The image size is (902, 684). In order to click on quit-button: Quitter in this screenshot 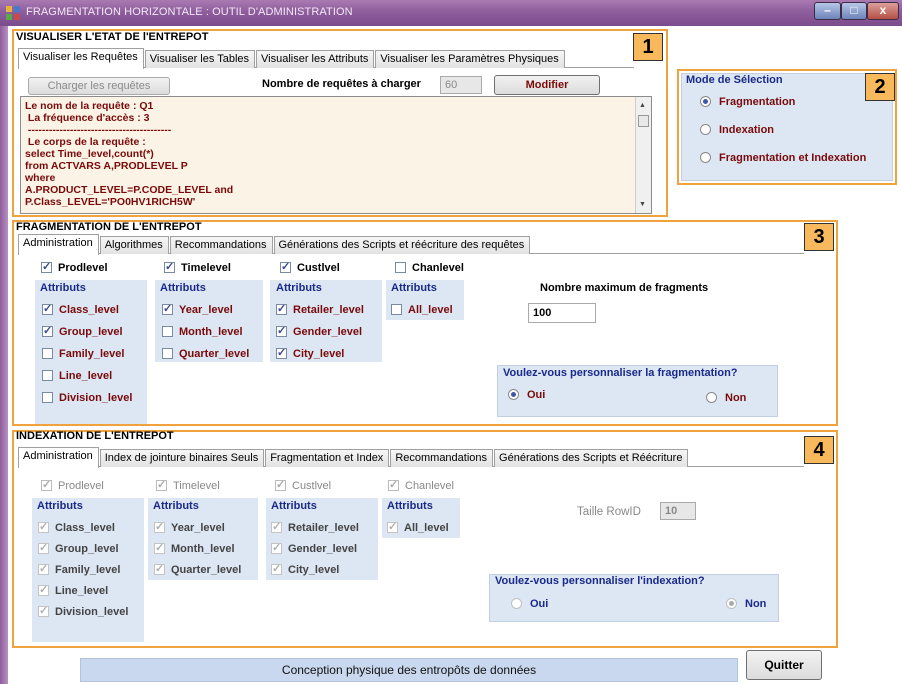, I will do `click(784, 665)`.